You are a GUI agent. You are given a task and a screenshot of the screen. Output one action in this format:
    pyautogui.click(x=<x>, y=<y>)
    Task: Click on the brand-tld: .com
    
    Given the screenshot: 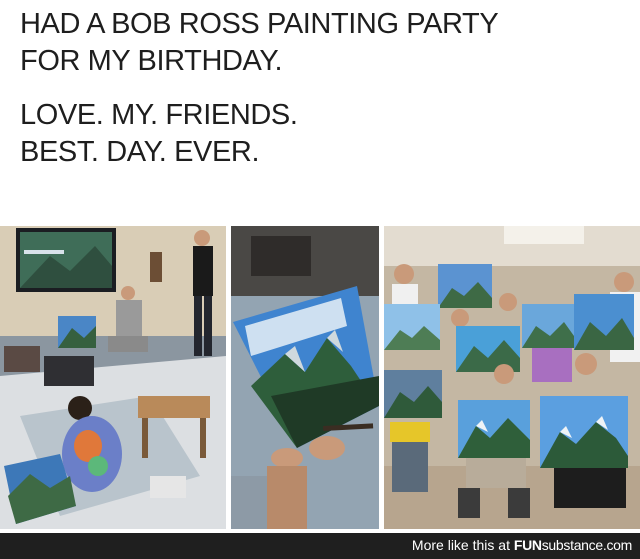 What is the action you would take?
    pyautogui.click(x=617, y=545)
    